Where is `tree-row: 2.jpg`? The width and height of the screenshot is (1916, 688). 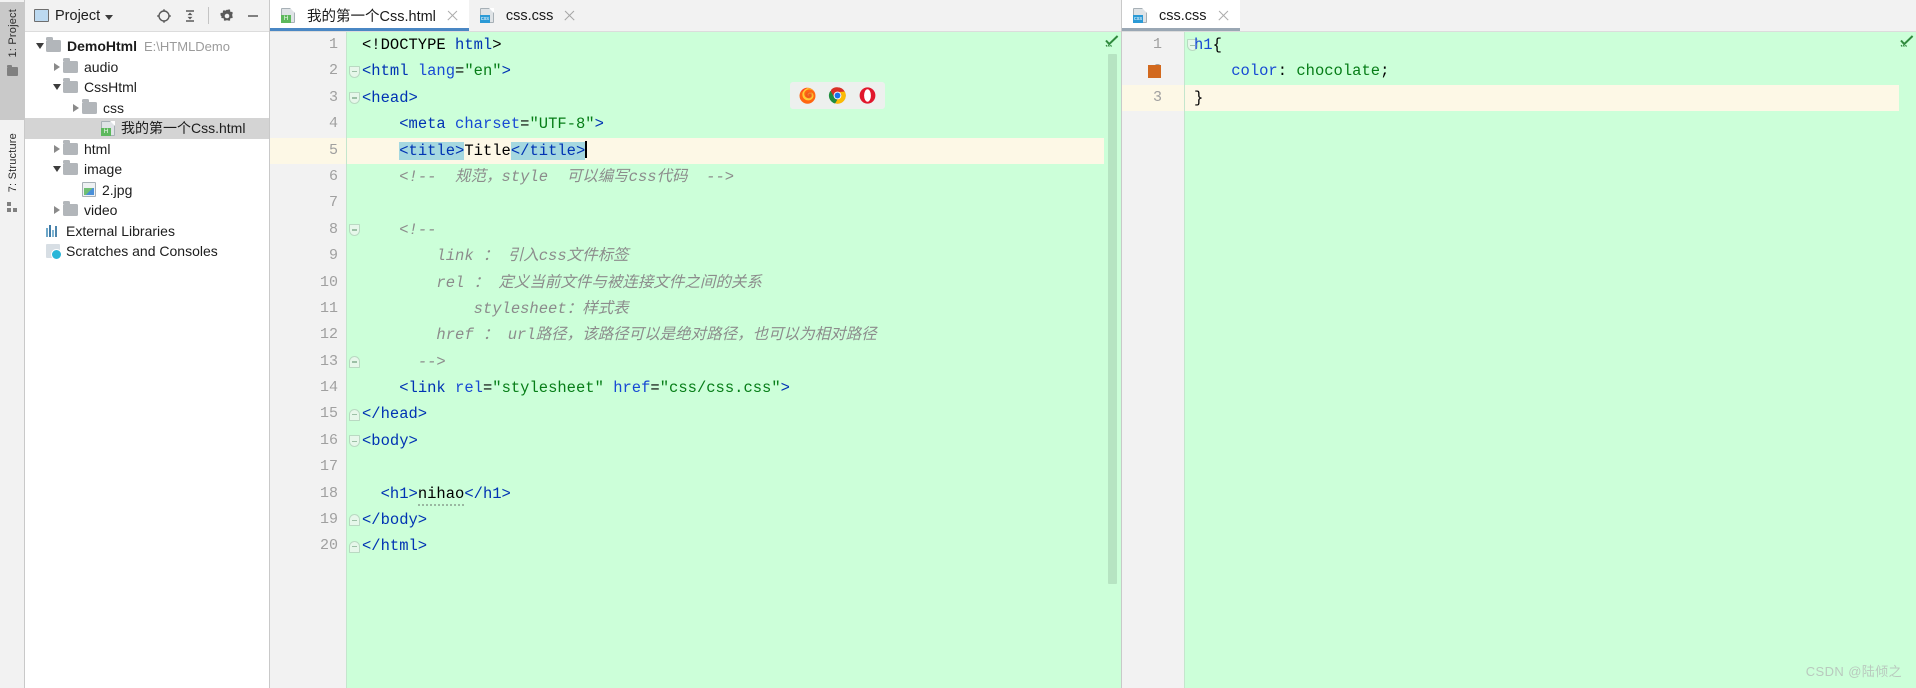
tree-row: 2.jpg is located at coordinates (147, 190).